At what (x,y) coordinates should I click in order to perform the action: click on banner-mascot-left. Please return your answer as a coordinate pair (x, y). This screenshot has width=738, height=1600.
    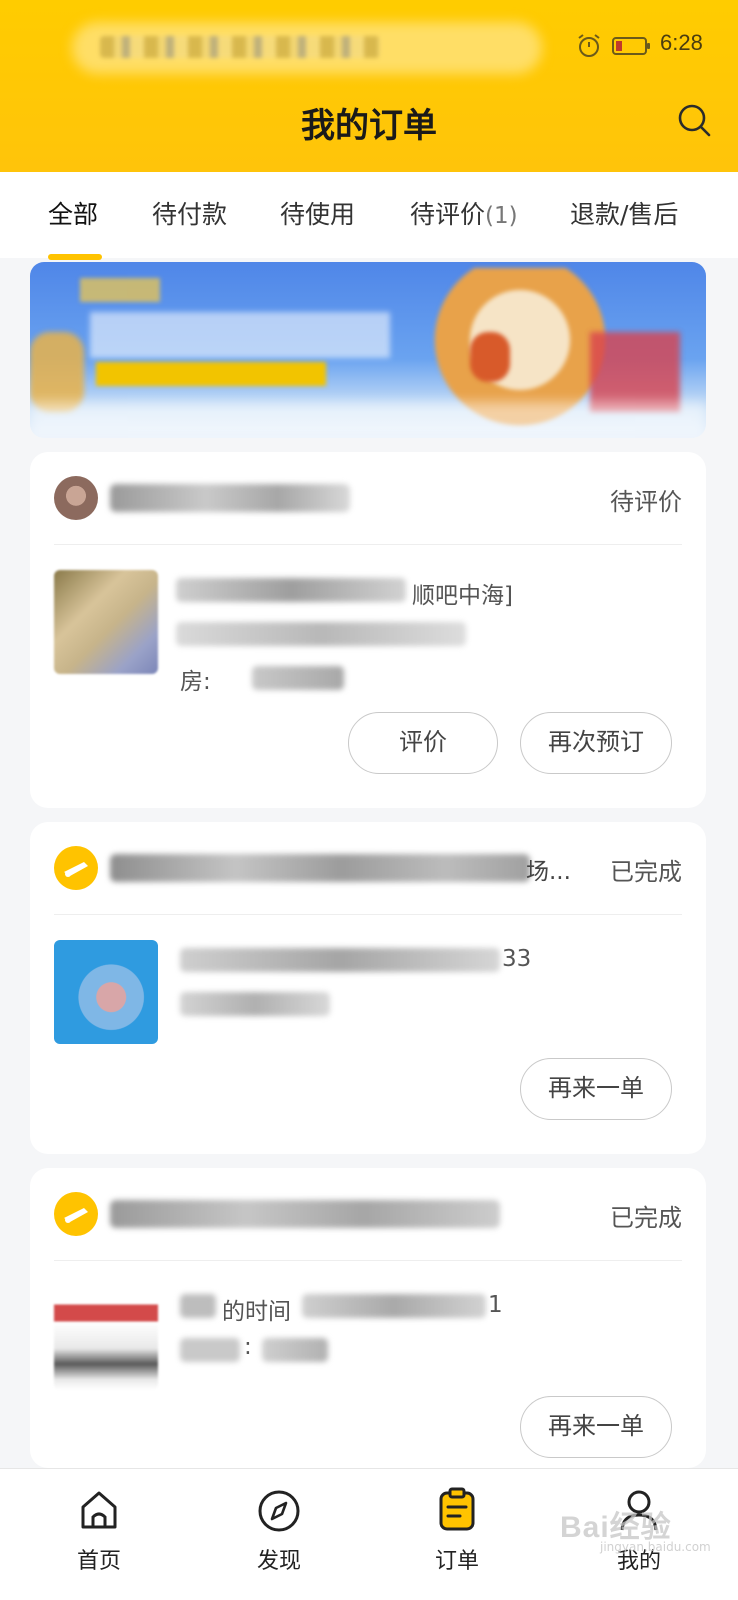
    Looking at the image, I should click on (57, 372).